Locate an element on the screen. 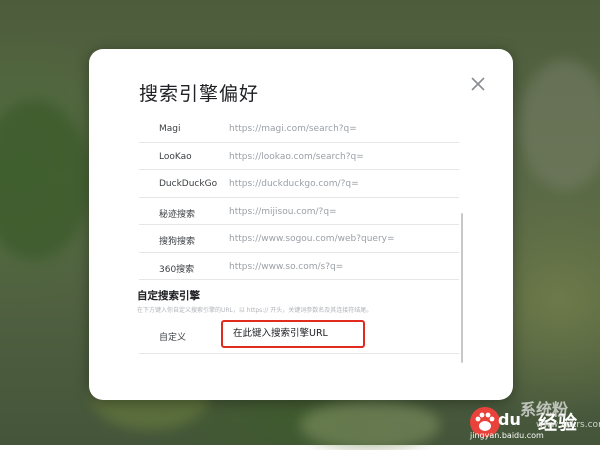 The width and height of the screenshot is (600, 450). engine-name: 秘迹搜索 is located at coordinates (177, 214).